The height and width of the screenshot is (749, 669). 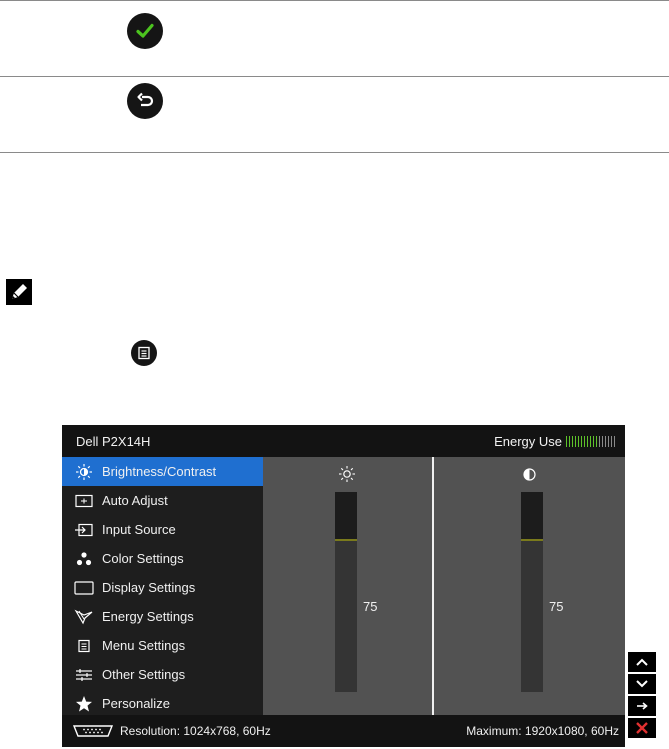 What do you see at coordinates (149, 587) in the screenshot?
I see `menu-item-label: Display Settings` at bounding box center [149, 587].